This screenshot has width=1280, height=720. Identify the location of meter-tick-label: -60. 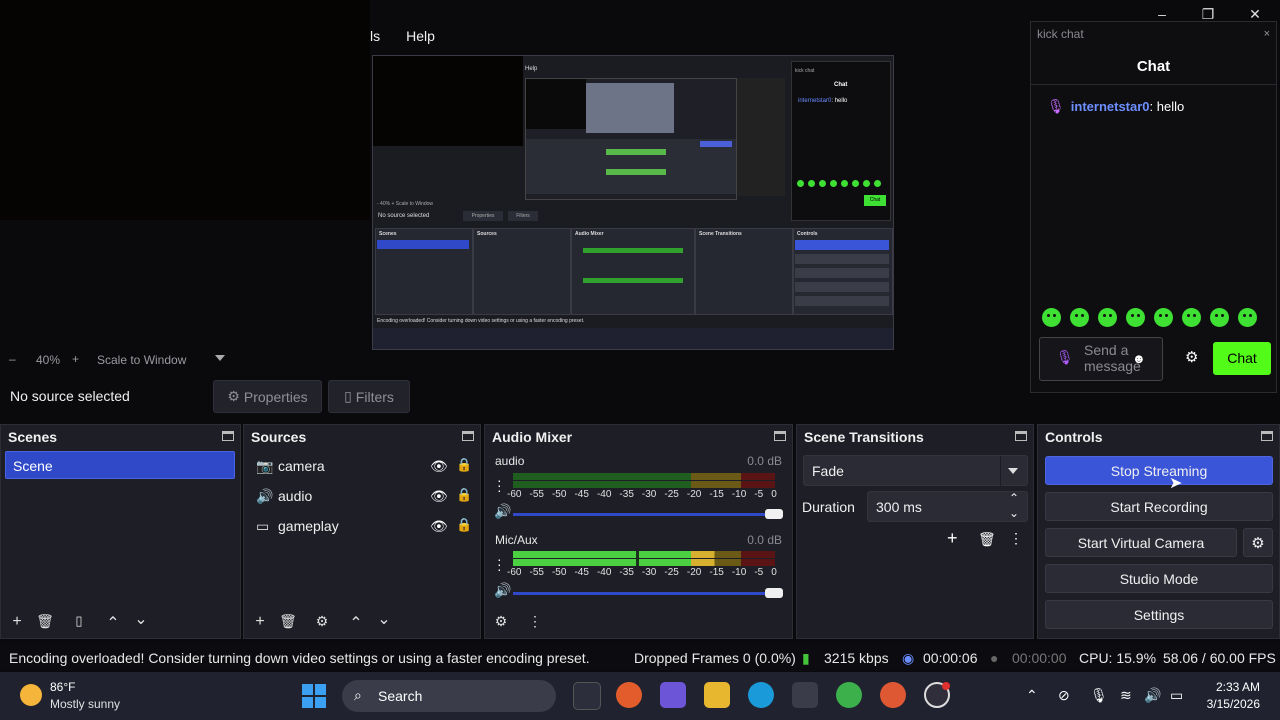
(514, 572).